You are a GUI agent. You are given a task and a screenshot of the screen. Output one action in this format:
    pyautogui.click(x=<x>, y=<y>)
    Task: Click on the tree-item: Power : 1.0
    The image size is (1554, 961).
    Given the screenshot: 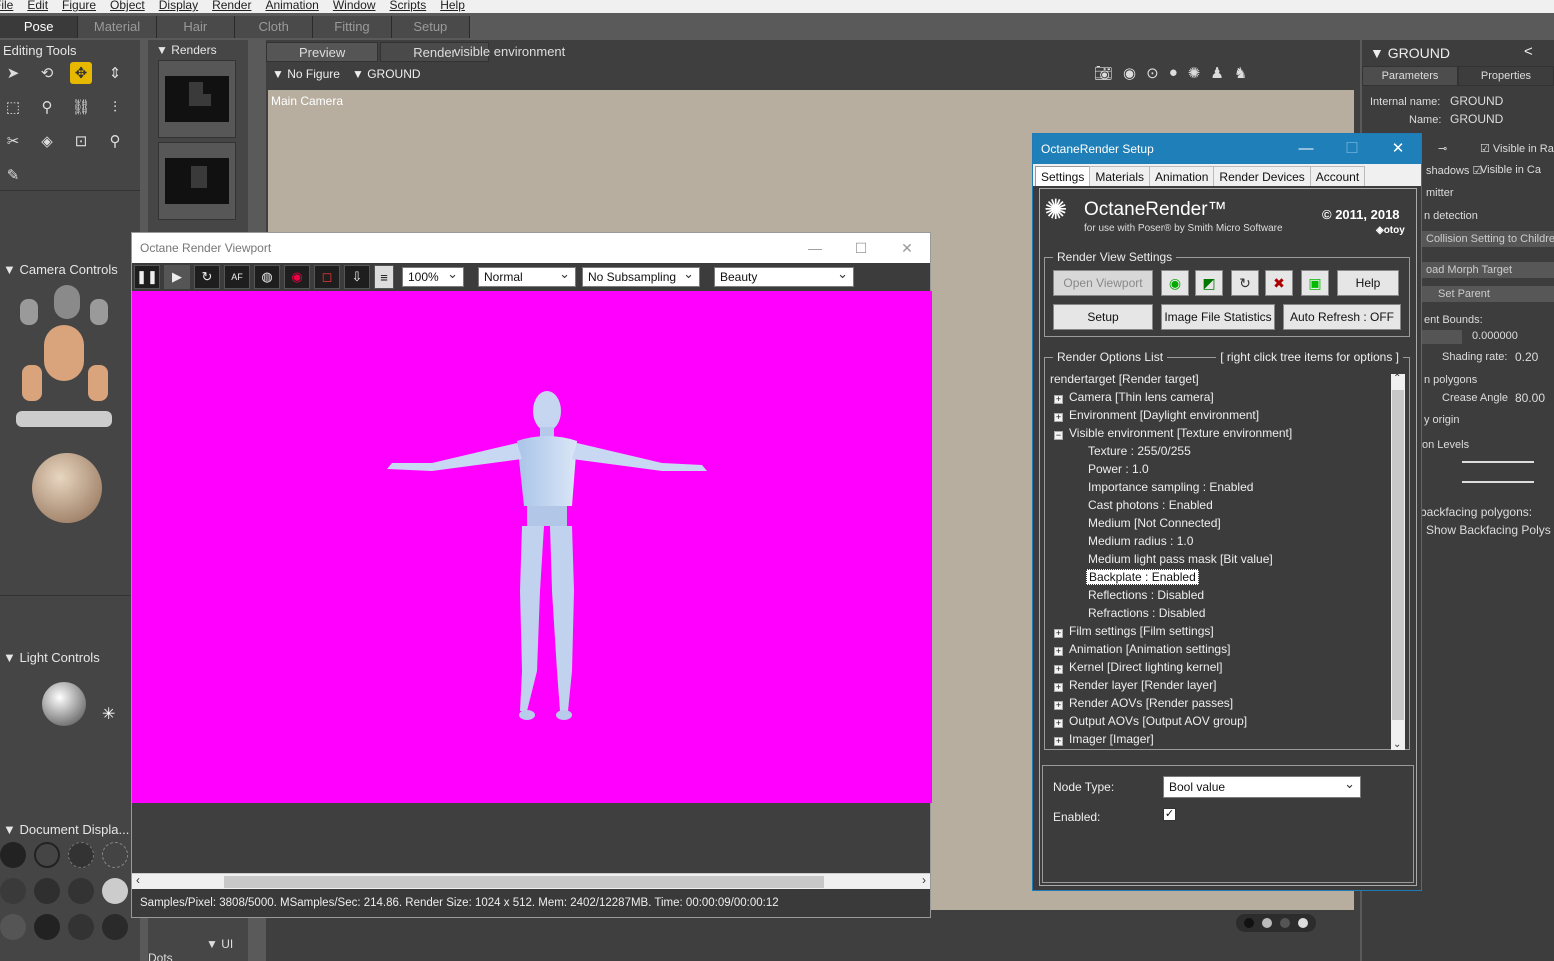 What is the action you would take?
    pyautogui.click(x=1118, y=469)
    